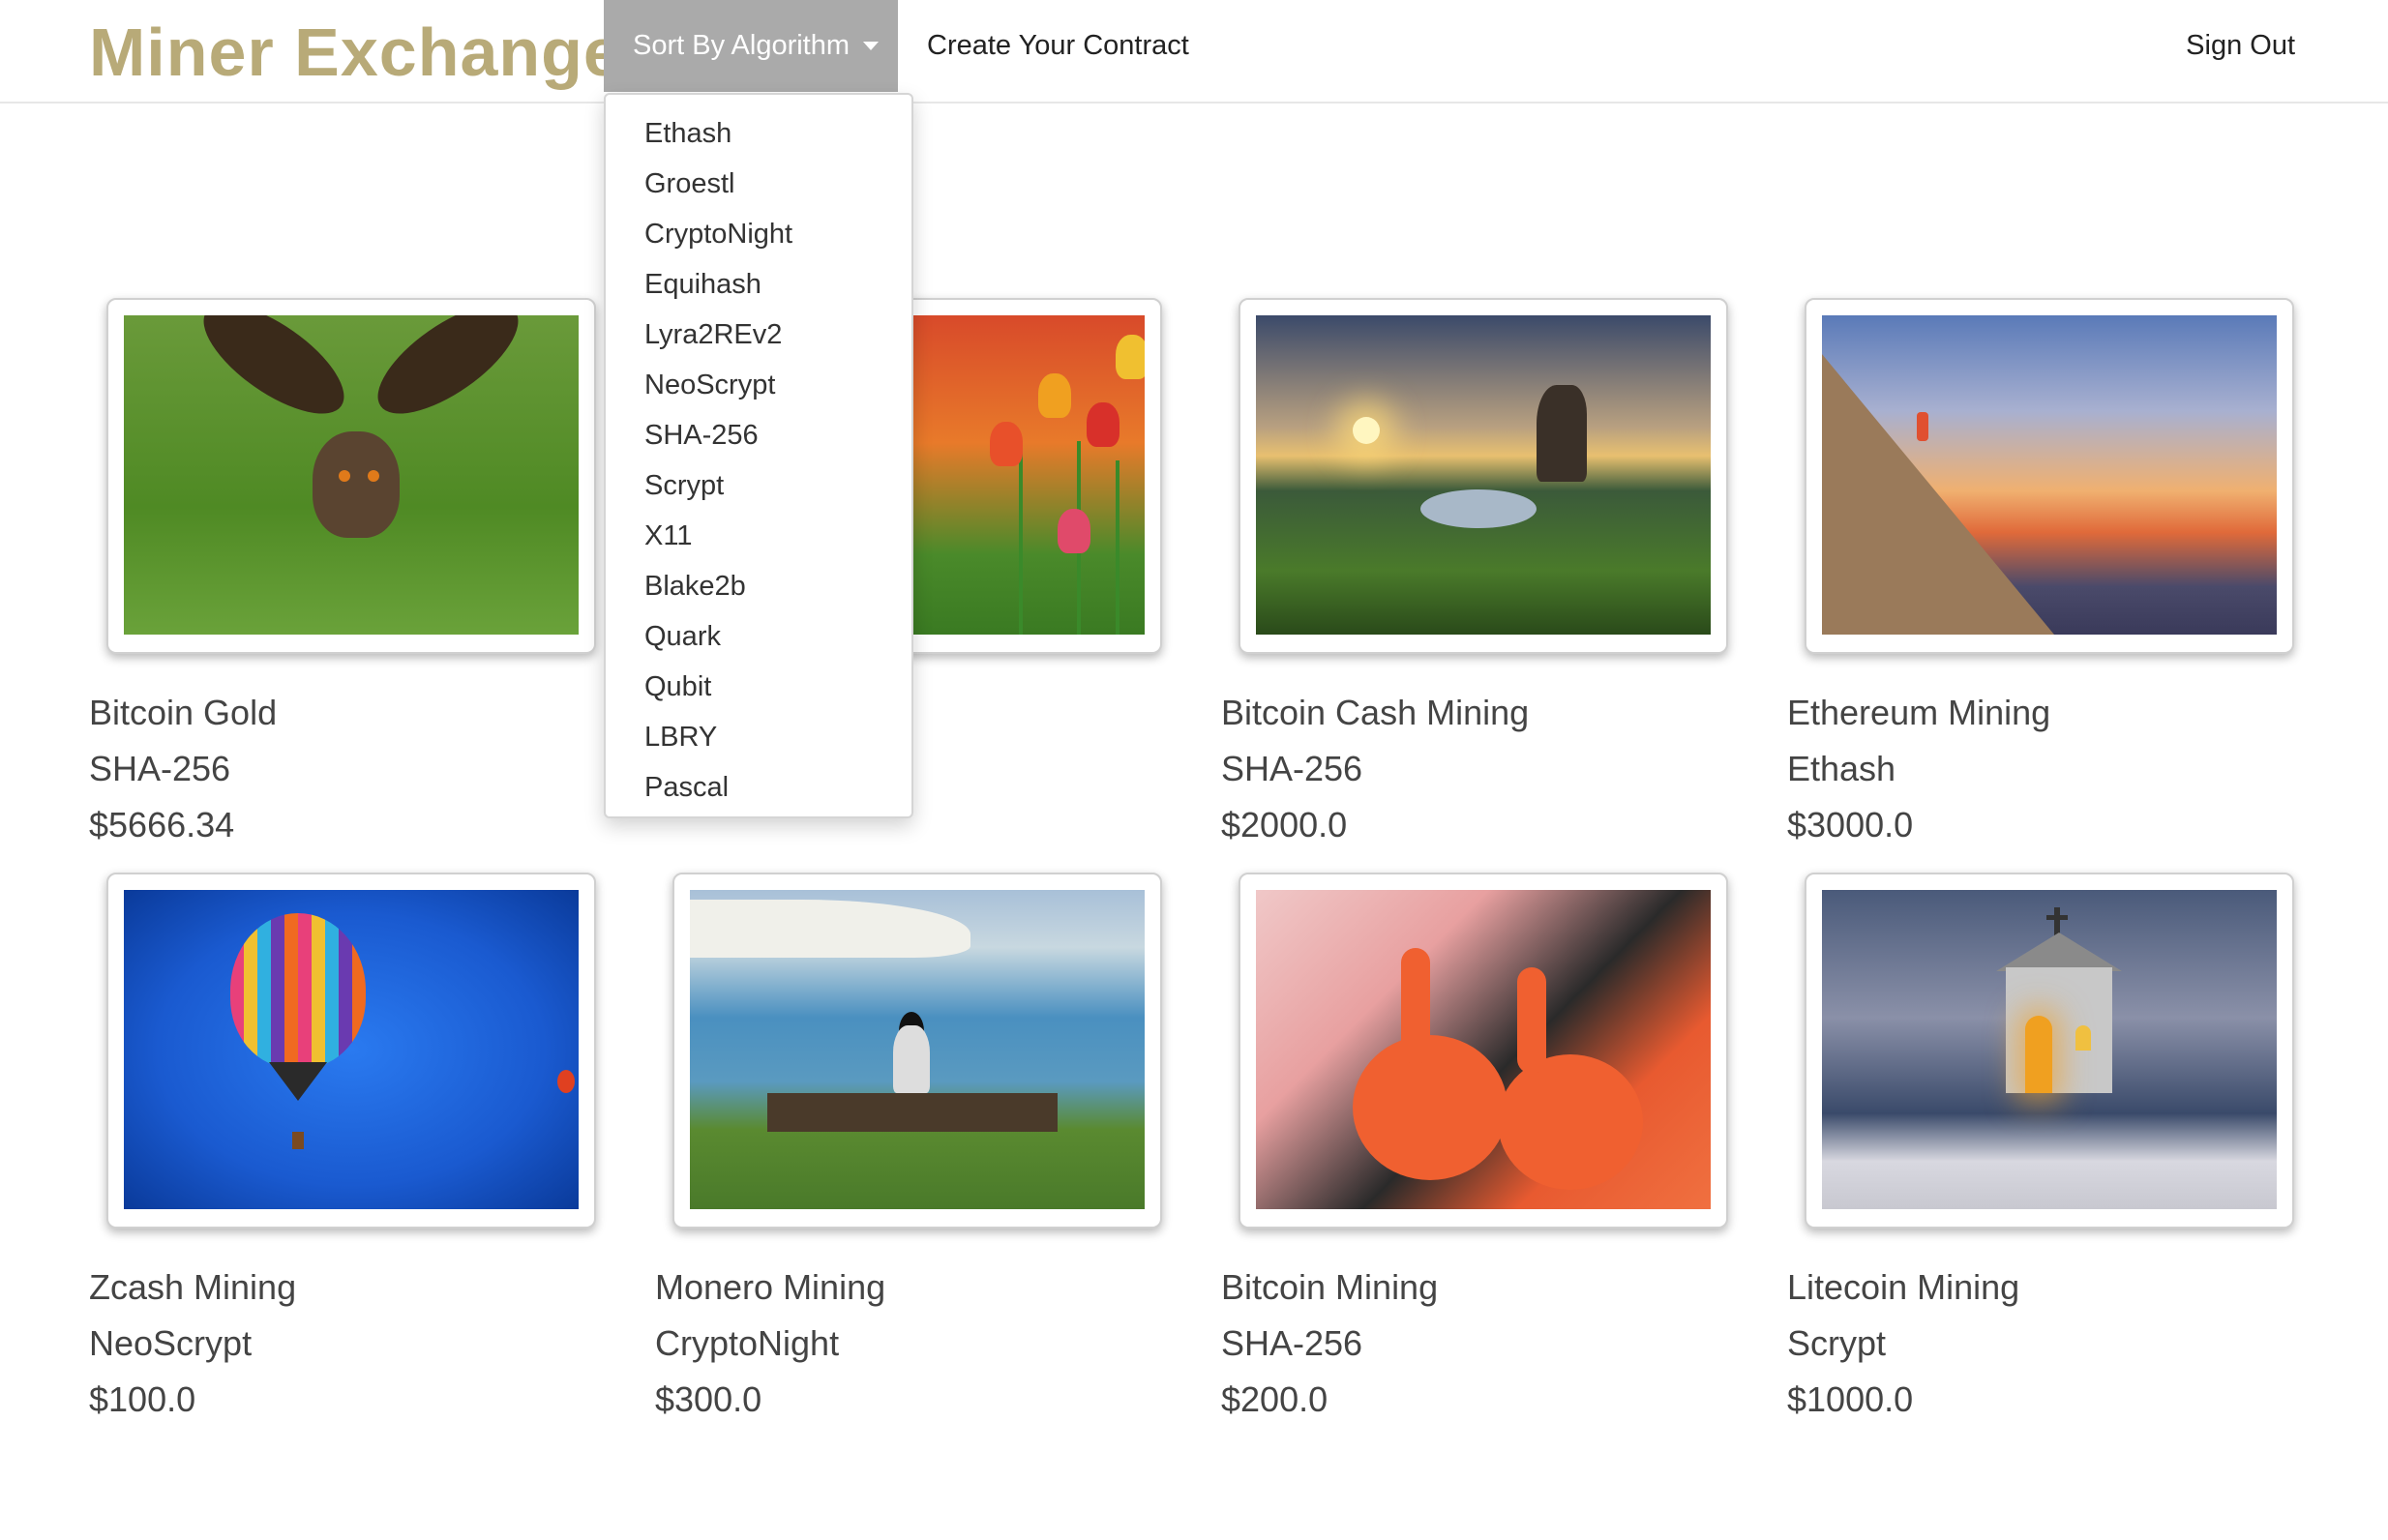 This screenshot has height=1540, width=2388. What do you see at coordinates (1274, 1399) in the screenshot?
I see `contract-price: $200.0` at bounding box center [1274, 1399].